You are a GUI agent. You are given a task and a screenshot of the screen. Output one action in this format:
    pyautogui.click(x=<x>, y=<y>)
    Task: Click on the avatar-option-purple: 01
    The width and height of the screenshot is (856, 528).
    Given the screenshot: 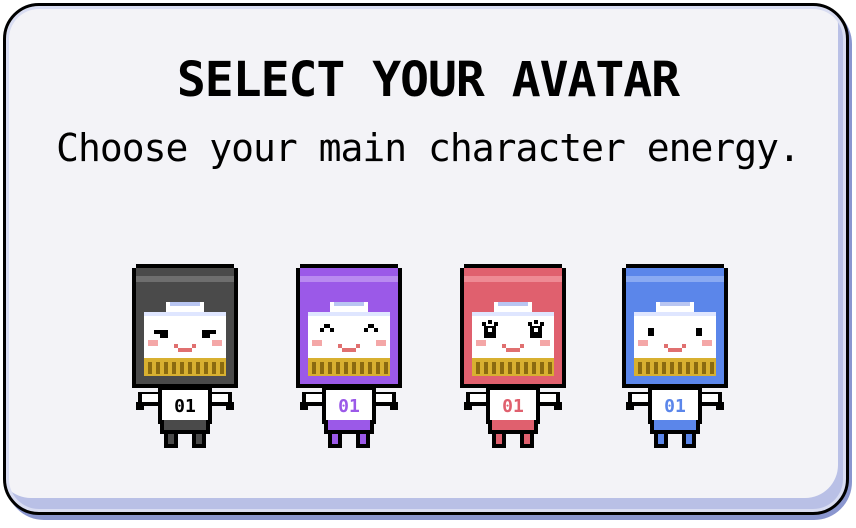 What is the action you would take?
    pyautogui.click(x=349, y=357)
    